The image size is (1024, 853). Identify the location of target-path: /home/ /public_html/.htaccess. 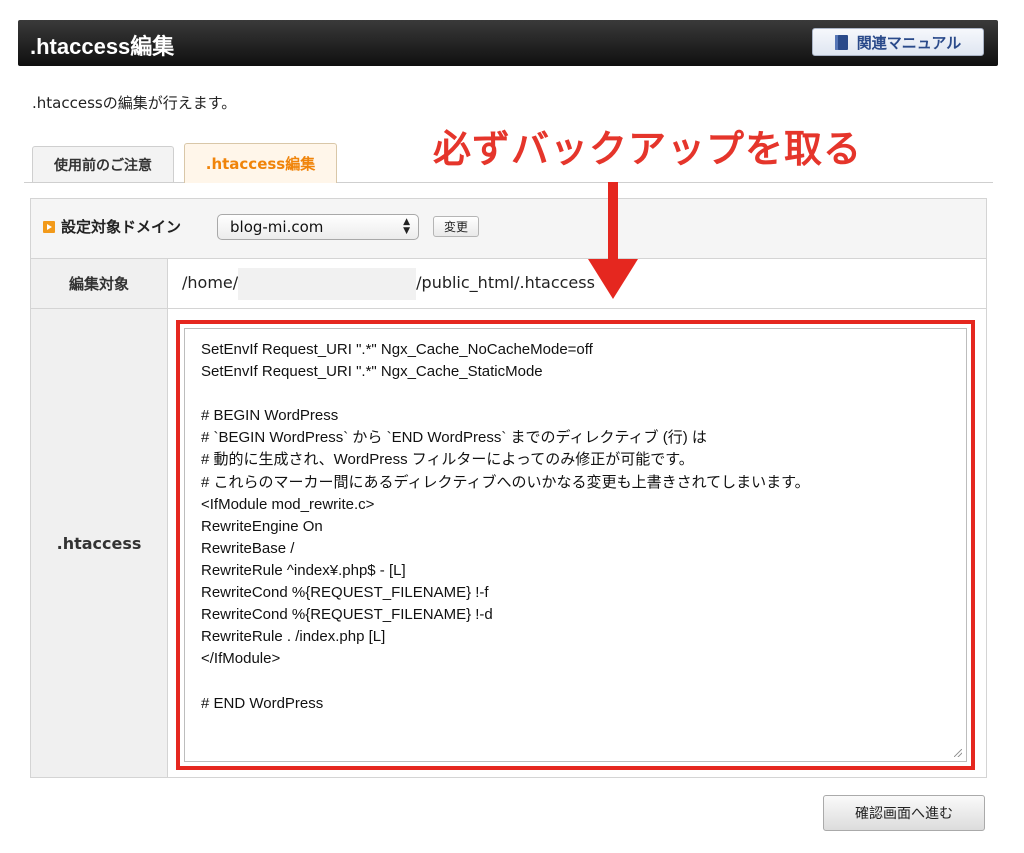
(388, 283).